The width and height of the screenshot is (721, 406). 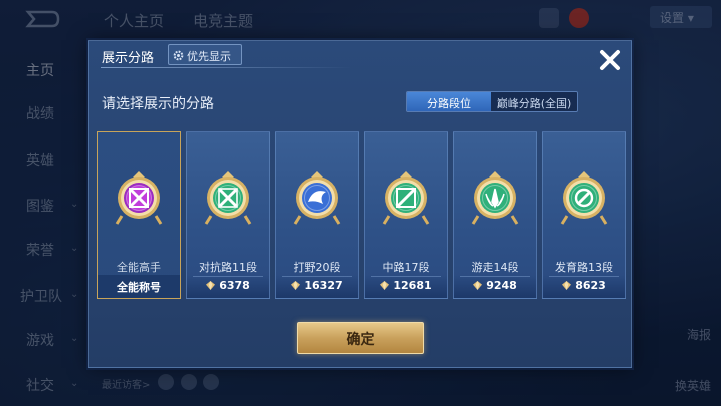 I want to click on lane-score: 12681, so click(x=406, y=286).